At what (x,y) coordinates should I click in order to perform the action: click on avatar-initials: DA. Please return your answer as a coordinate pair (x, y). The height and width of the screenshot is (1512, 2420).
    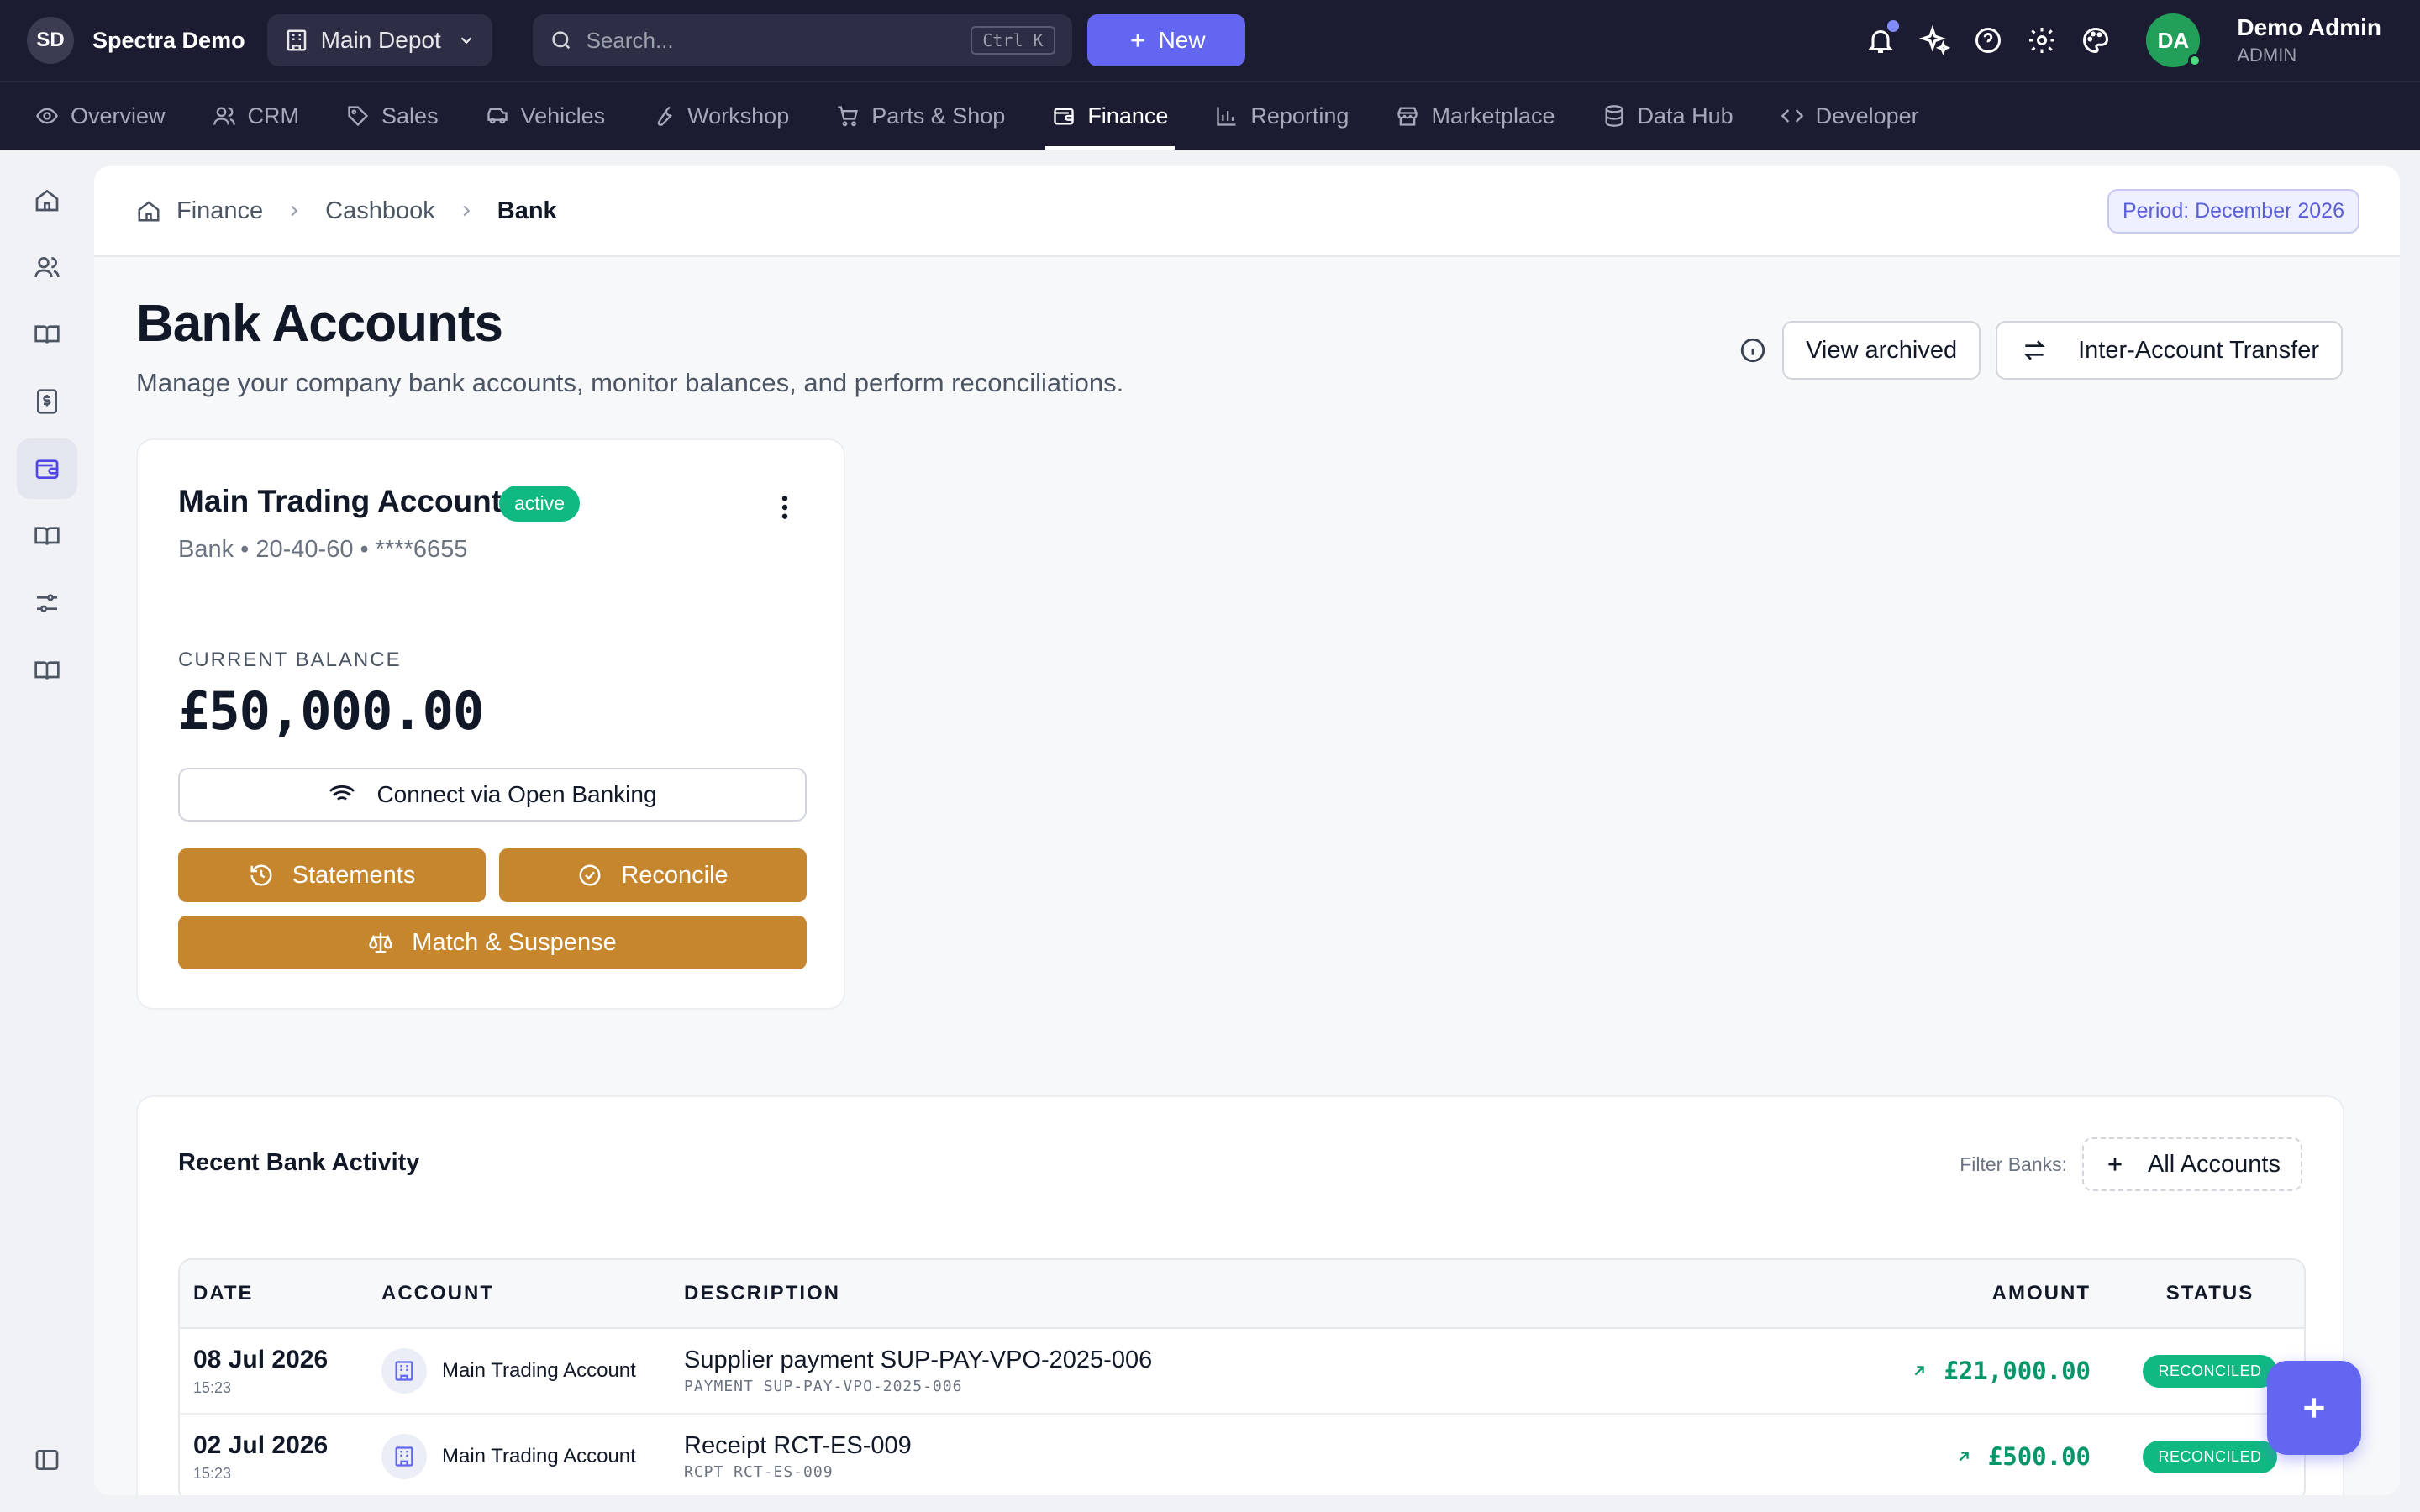
    Looking at the image, I should click on (2173, 40).